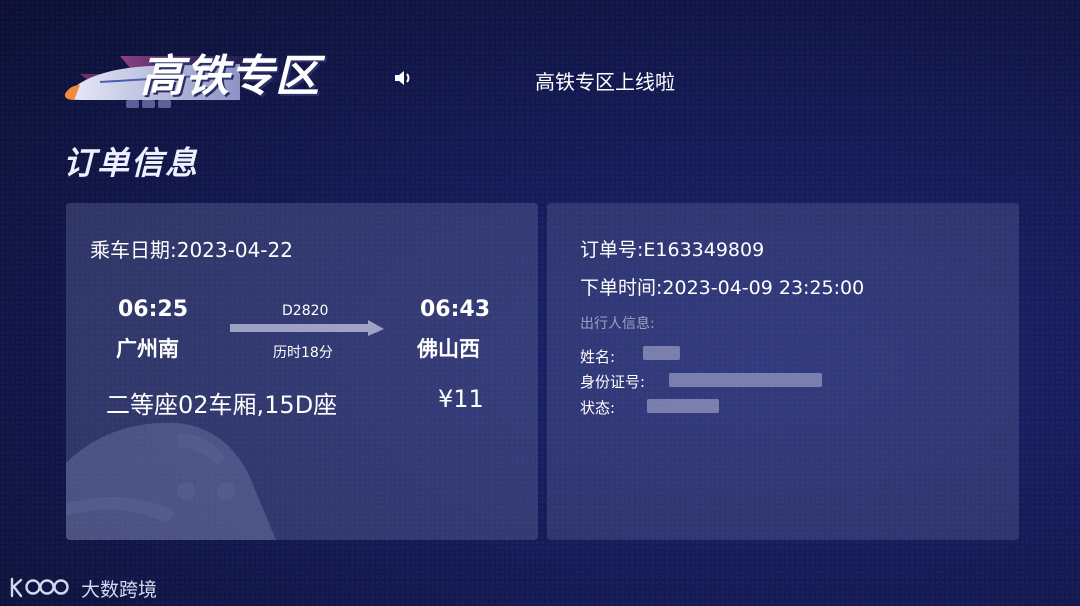  What do you see at coordinates (683, 406) in the screenshot?
I see `redacted-status` at bounding box center [683, 406].